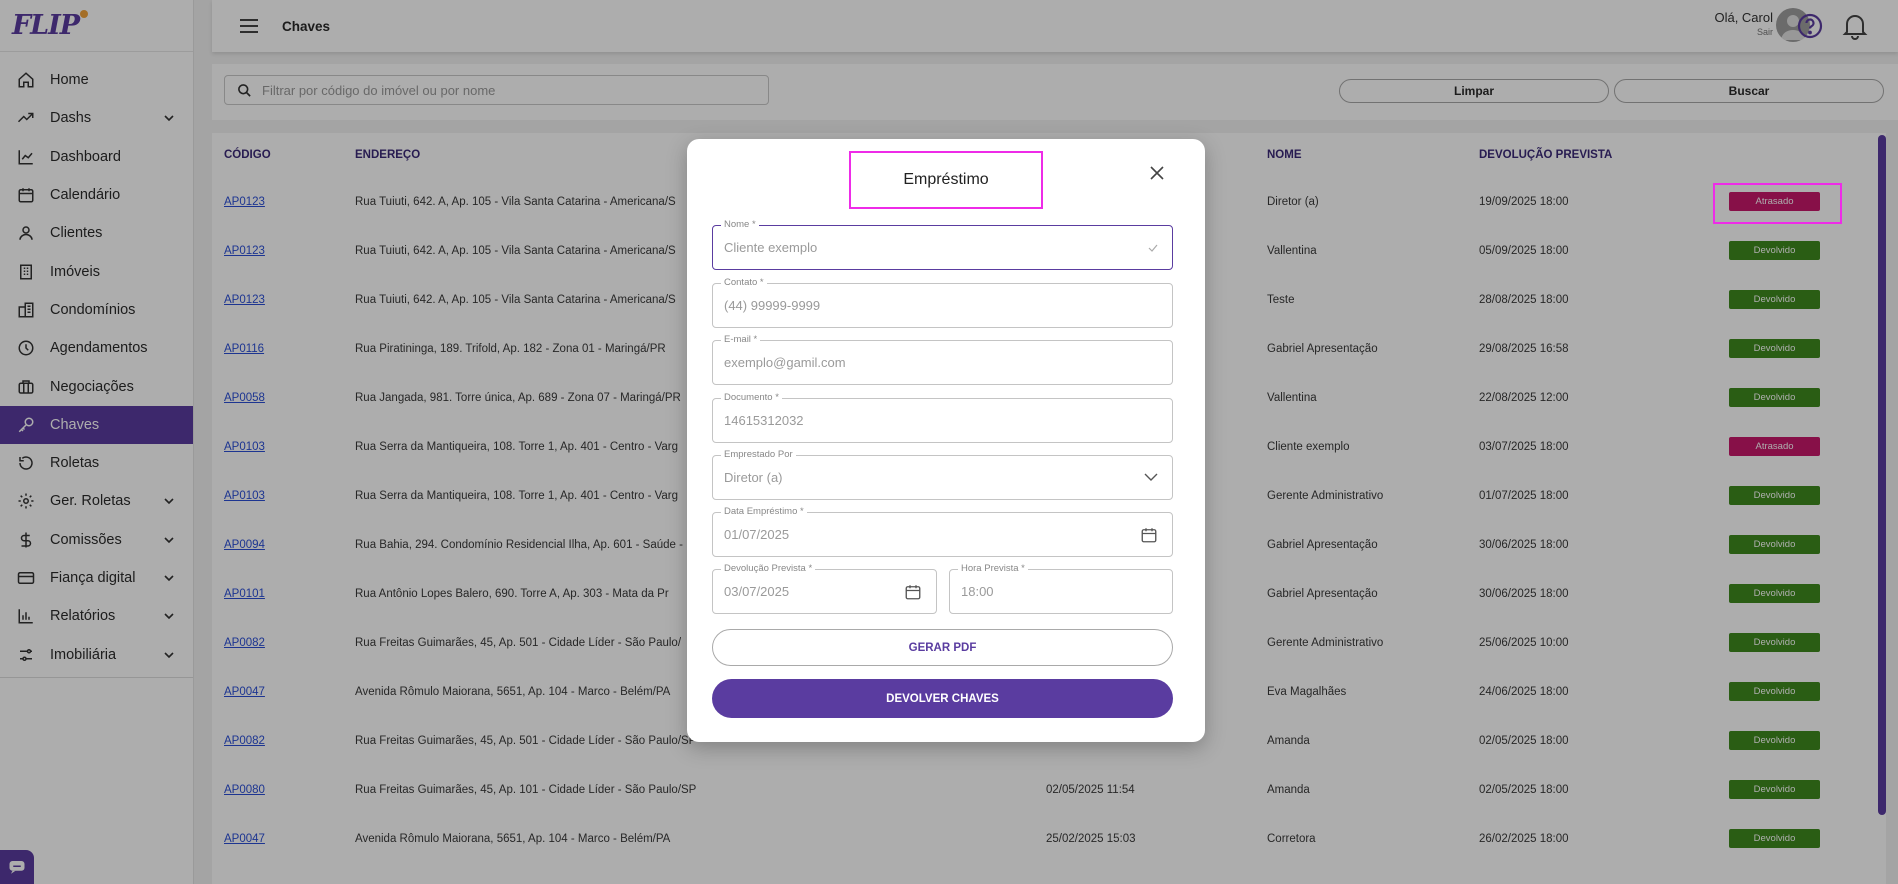  What do you see at coordinates (753, 477) in the screenshot?
I see `lent-by-value: Diretor (a)` at bounding box center [753, 477].